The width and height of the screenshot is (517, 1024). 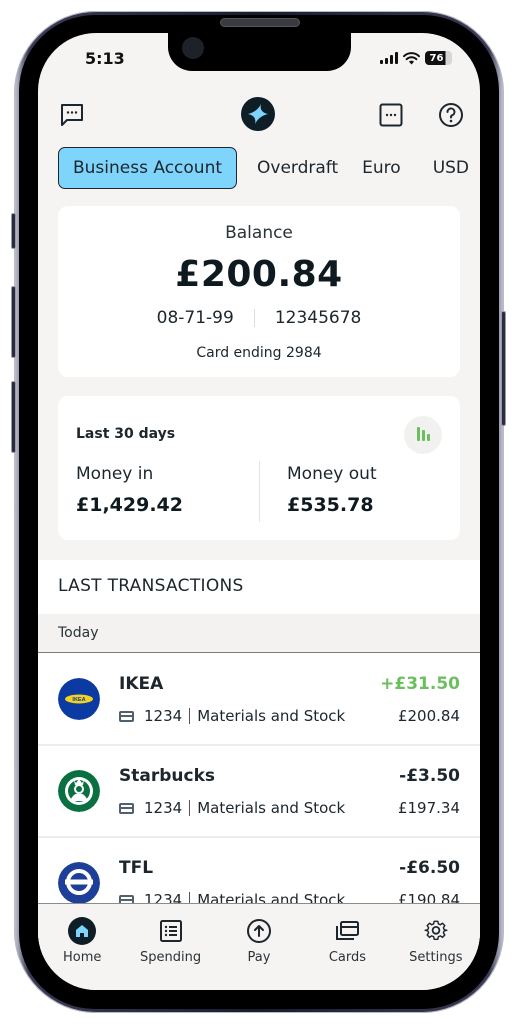 What do you see at coordinates (151, 586) in the screenshot?
I see `transactions-heading: LAST TRANSACTIONS` at bounding box center [151, 586].